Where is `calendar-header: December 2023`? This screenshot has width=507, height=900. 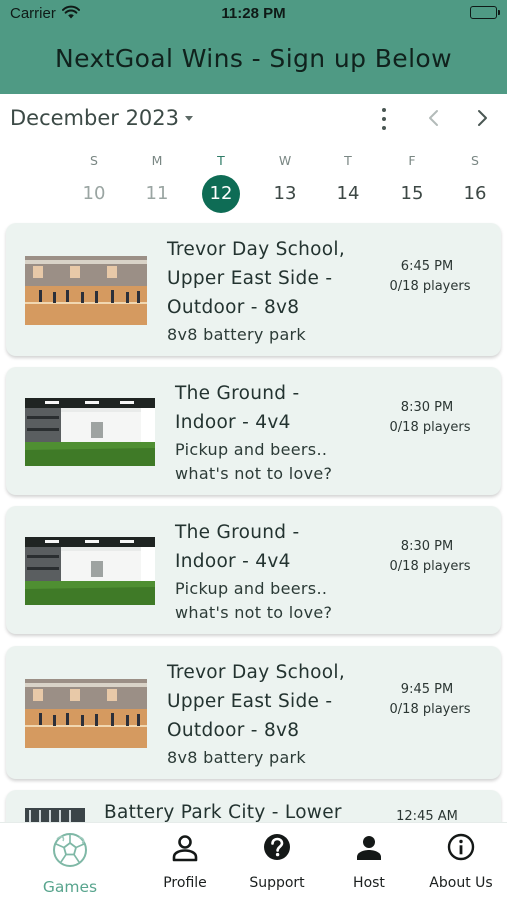 calendar-header: December 2023 is located at coordinates (253, 118).